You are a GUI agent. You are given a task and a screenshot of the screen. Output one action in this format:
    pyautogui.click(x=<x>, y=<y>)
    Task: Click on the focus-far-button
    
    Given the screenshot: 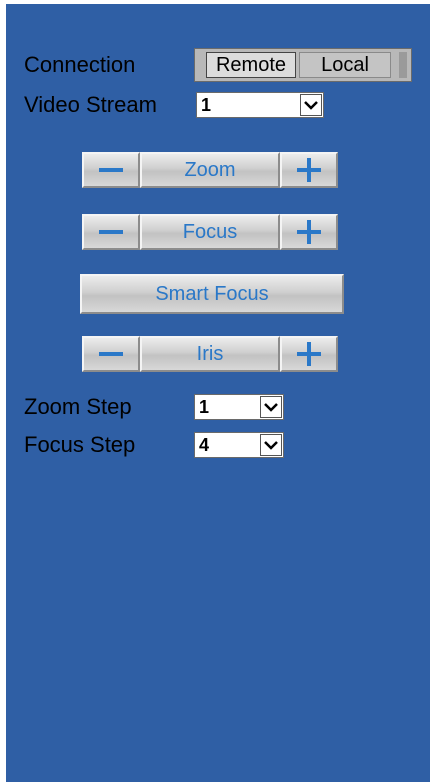 What is the action you would take?
    pyautogui.click(x=309, y=232)
    